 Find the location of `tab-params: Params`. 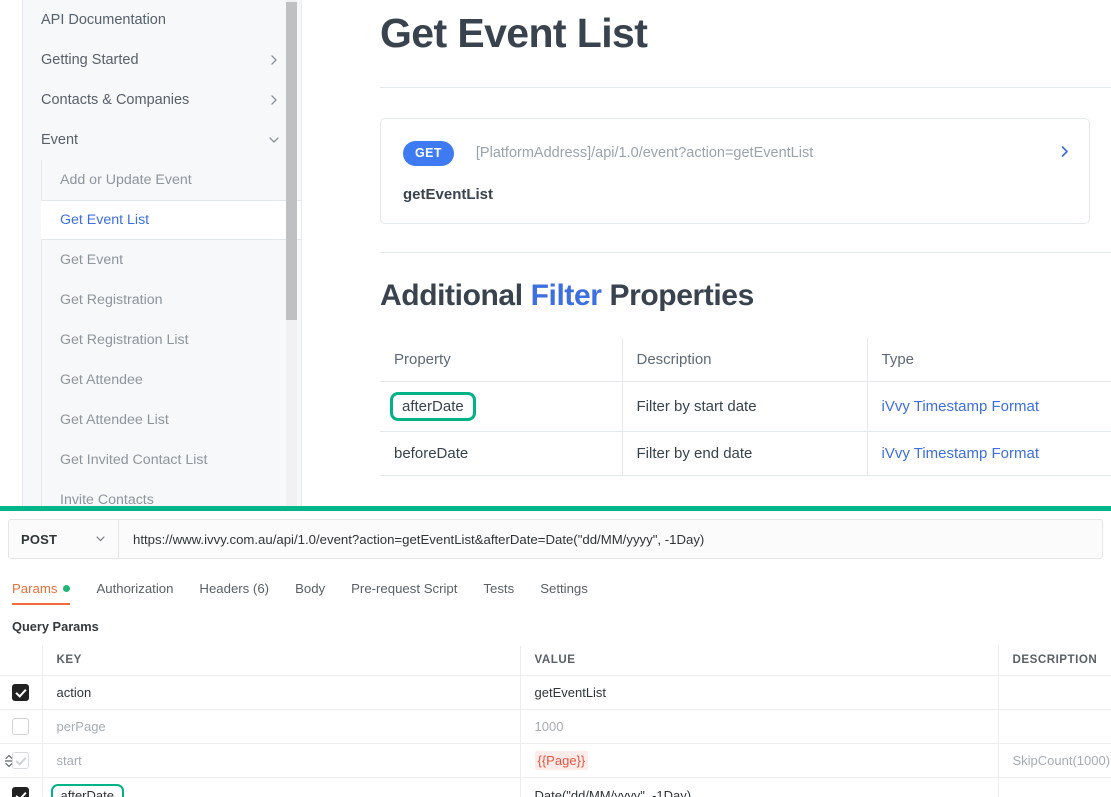

tab-params: Params is located at coordinates (48, 593).